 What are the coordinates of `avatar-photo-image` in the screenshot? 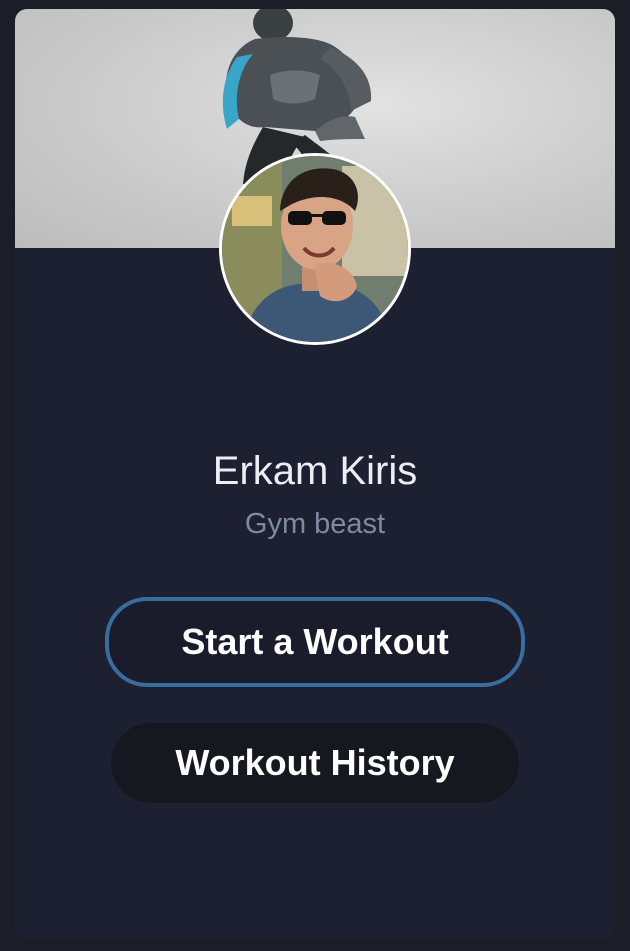 It's located at (315, 249).